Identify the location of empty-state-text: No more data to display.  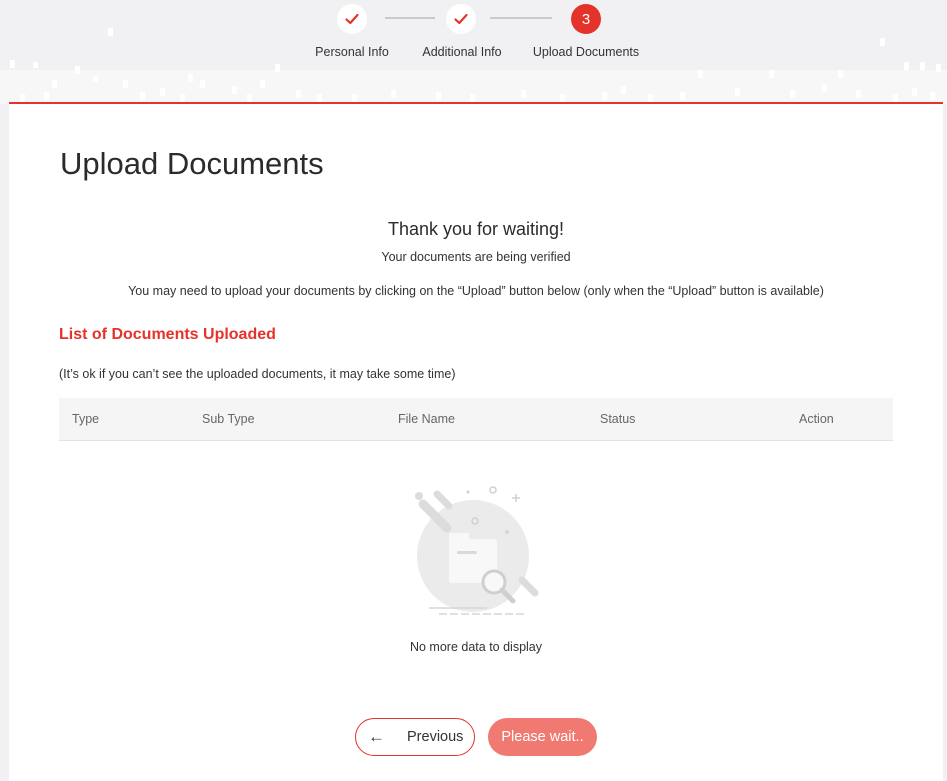
(475, 647).